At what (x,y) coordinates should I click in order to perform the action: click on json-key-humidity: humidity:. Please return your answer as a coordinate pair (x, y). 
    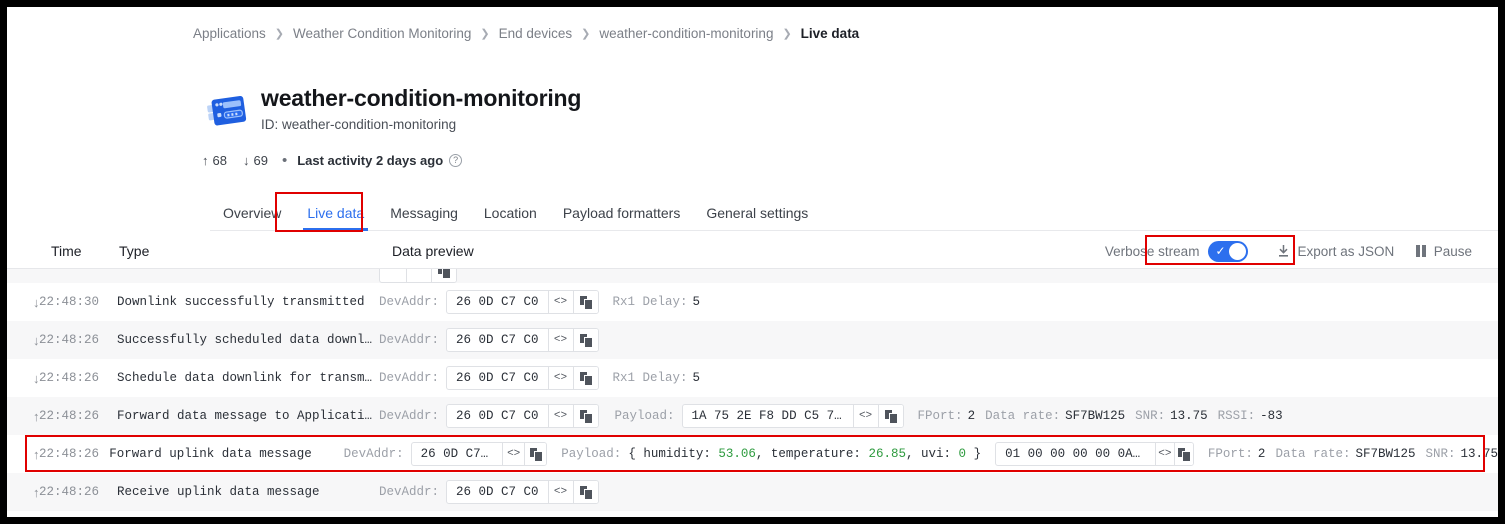
    Looking at the image, I should click on (677, 454).